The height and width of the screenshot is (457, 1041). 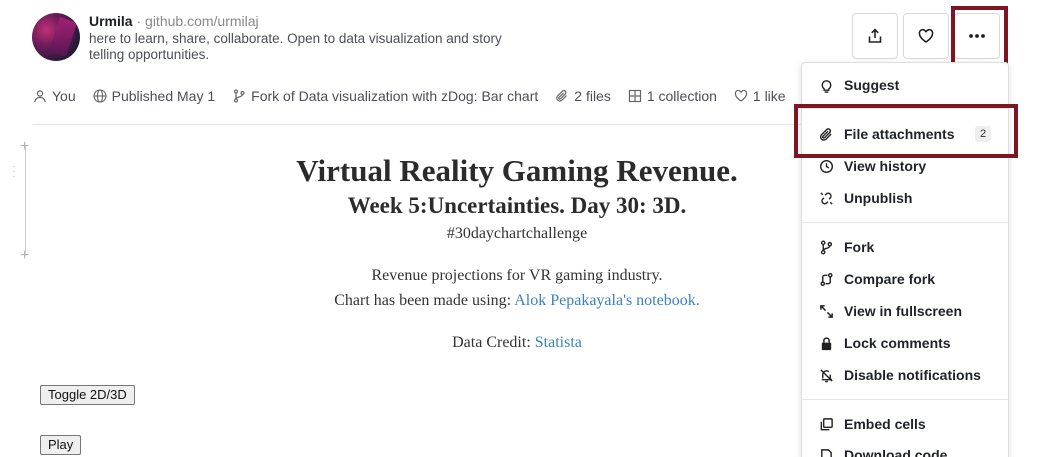 I want to click on share-button, so click(x=875, y=36).